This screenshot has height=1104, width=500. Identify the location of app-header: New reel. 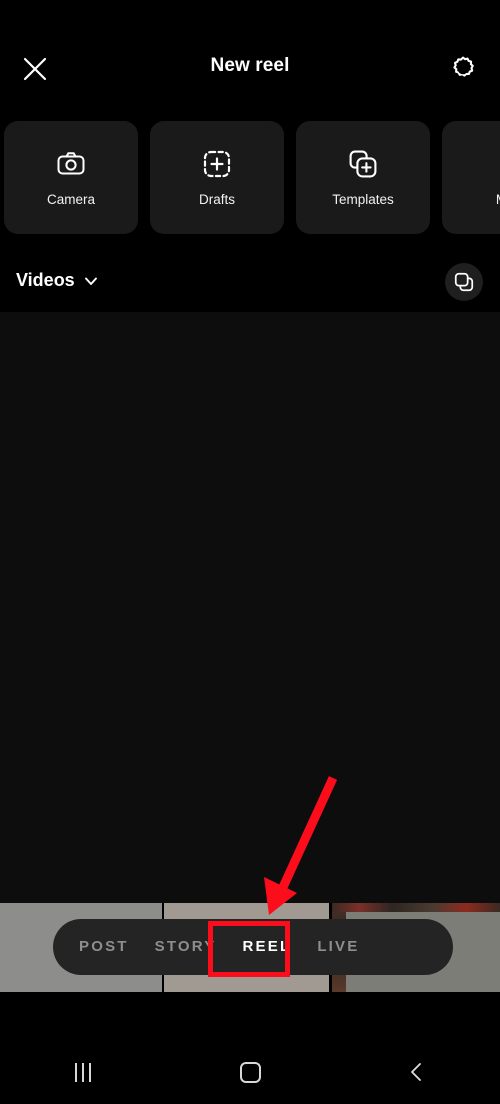
(250, 56).